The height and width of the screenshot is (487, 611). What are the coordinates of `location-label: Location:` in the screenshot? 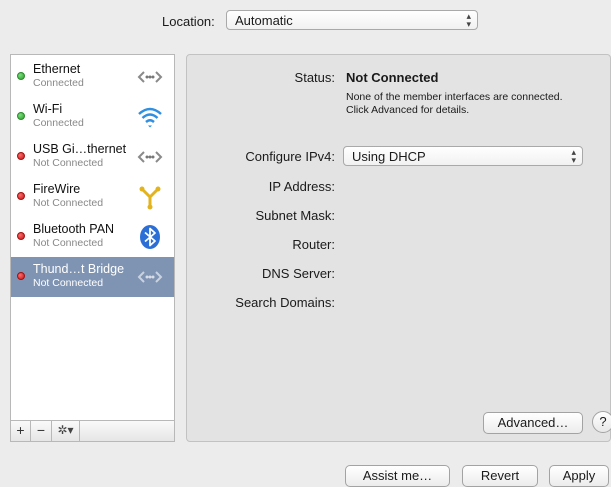 It's located at (188, 21).